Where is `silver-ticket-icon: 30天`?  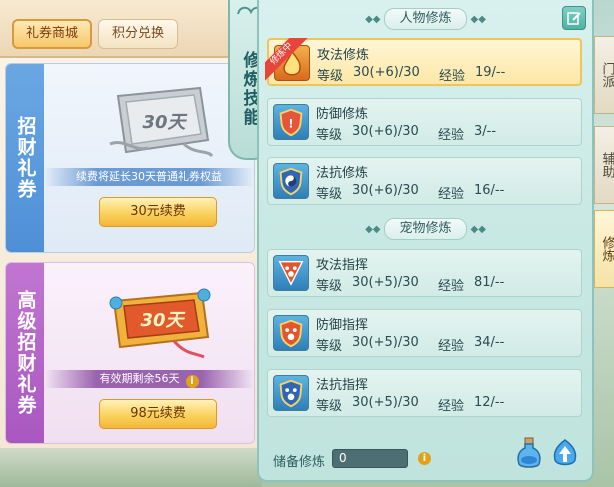 silver-ticket-icon: 30天 is located at coordinates (161, 122).